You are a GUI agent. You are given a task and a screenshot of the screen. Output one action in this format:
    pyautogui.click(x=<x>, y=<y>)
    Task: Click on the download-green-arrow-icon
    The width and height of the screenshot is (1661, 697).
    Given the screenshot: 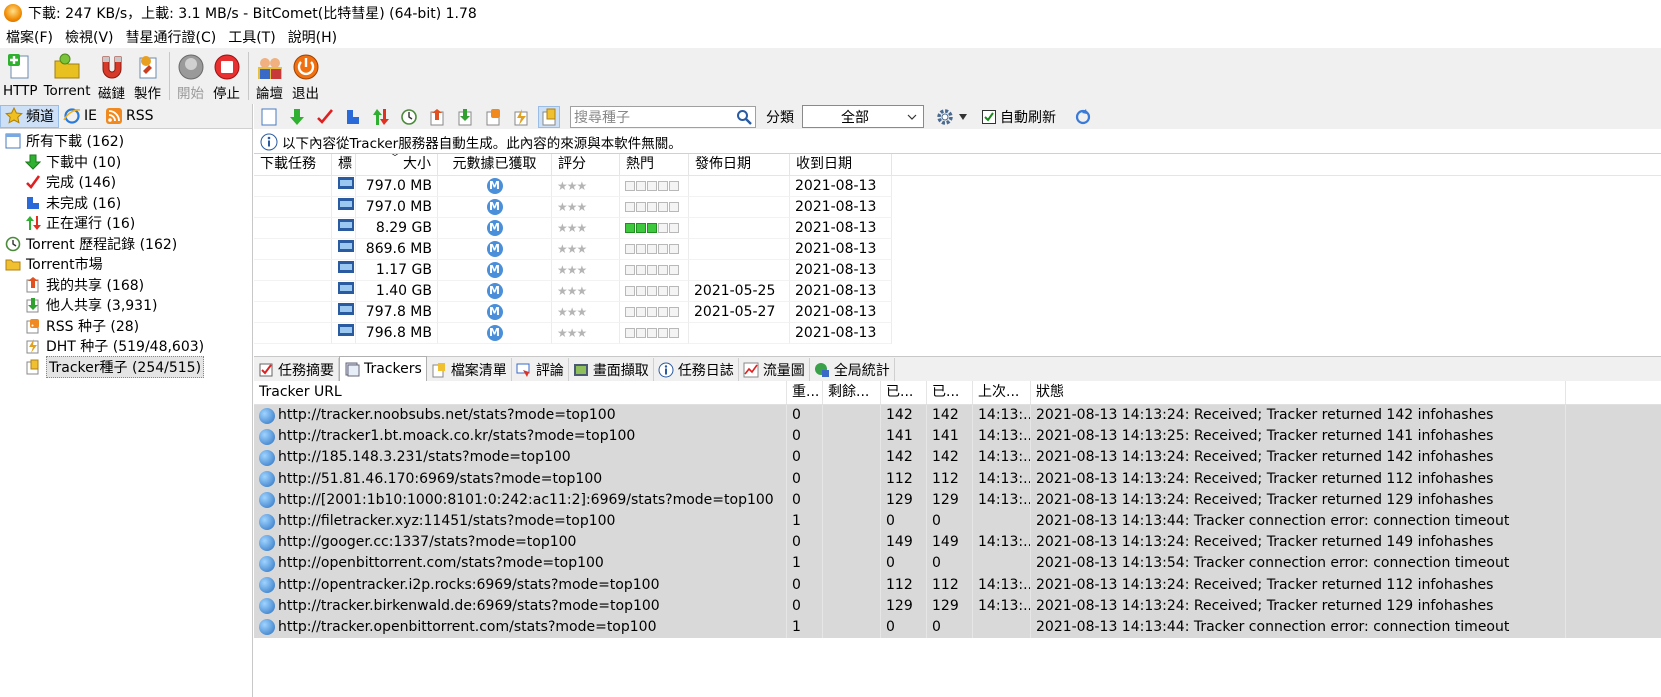 What is the action you would take?
    pyautogui.click(x=297, y=117)
    